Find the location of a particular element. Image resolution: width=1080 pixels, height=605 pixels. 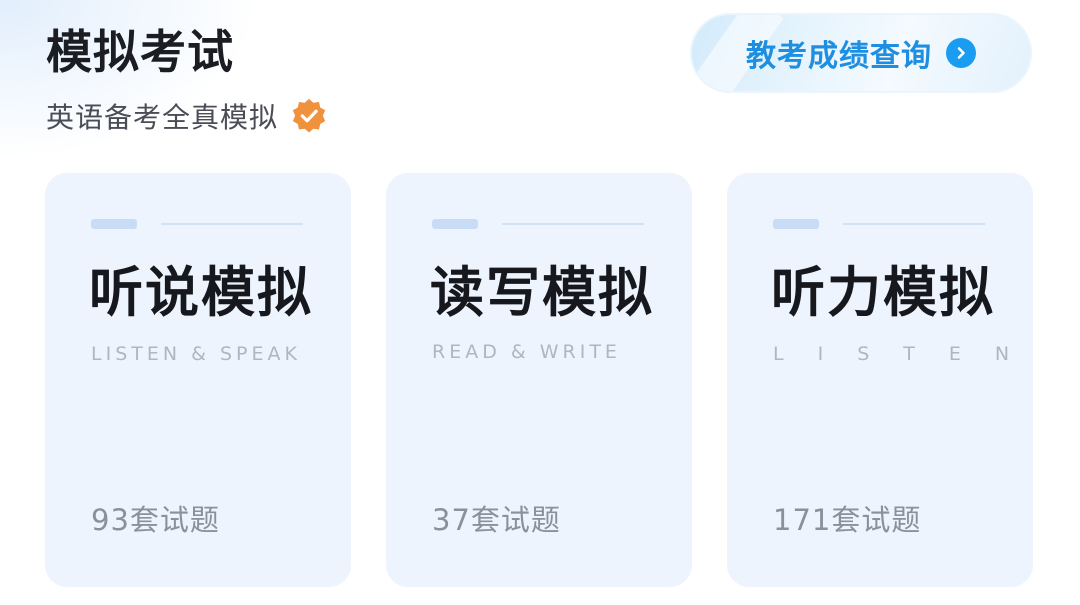

card-title: 听力模拟 is located at coordinates (883, 292).